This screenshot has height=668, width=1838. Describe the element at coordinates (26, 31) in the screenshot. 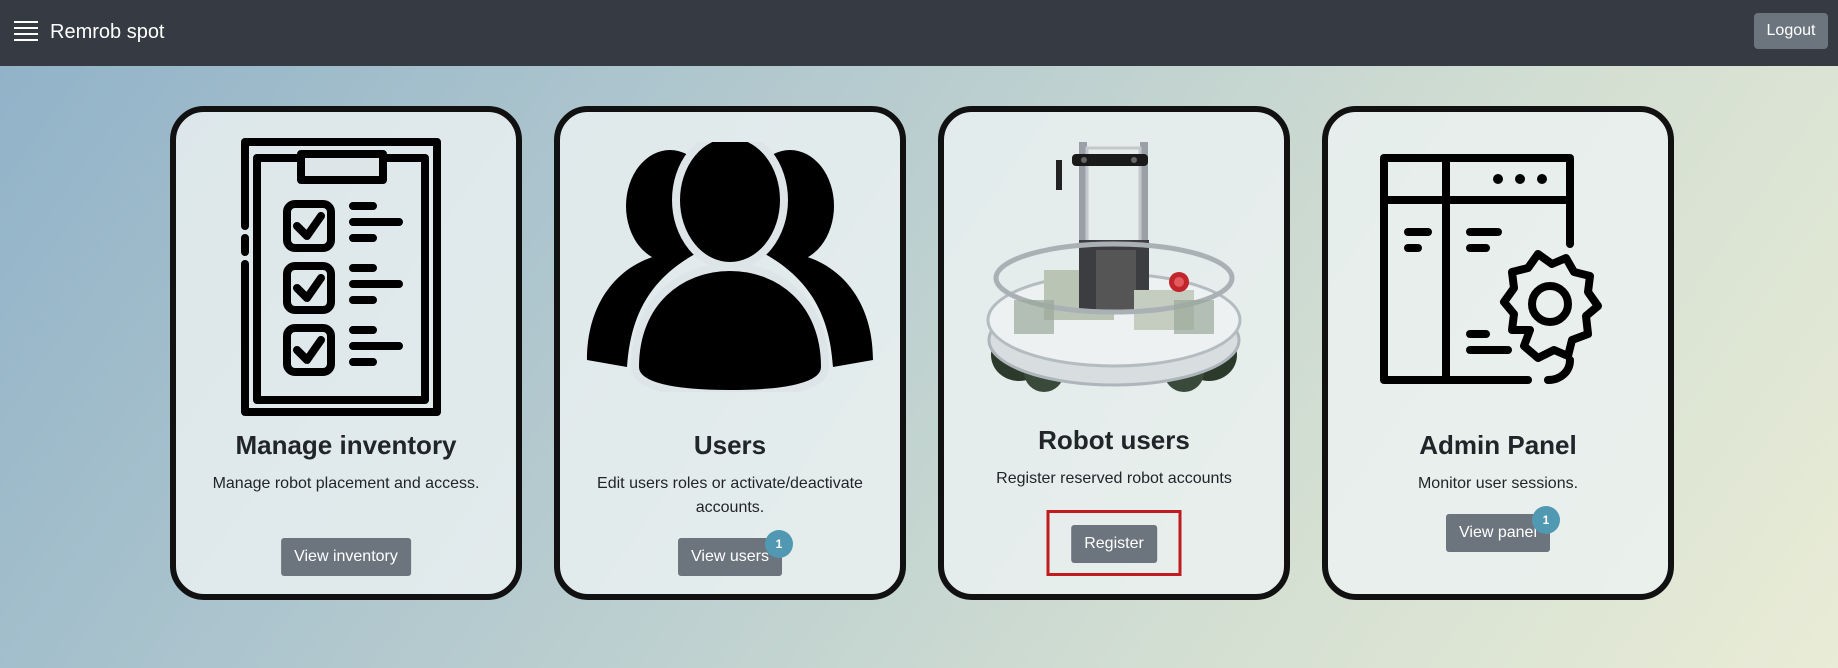

I see `hamburger-menu-icon` at that location.